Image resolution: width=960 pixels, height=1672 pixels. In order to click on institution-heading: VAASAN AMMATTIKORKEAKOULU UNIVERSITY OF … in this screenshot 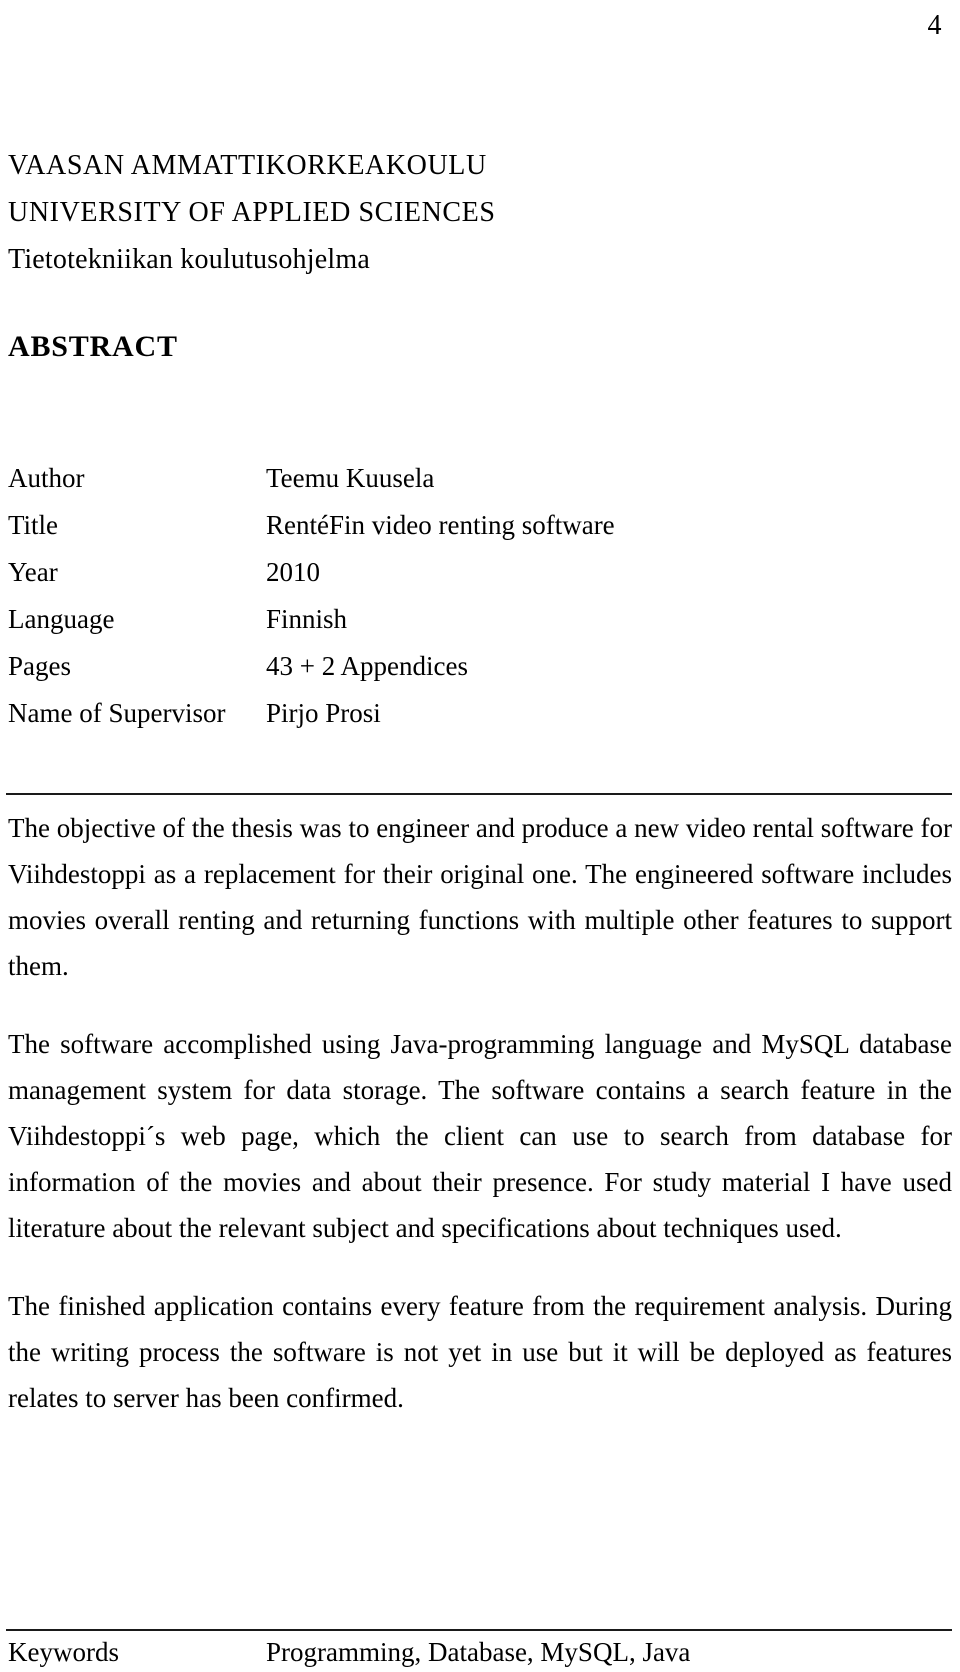, I will do `click(458, 212)`.